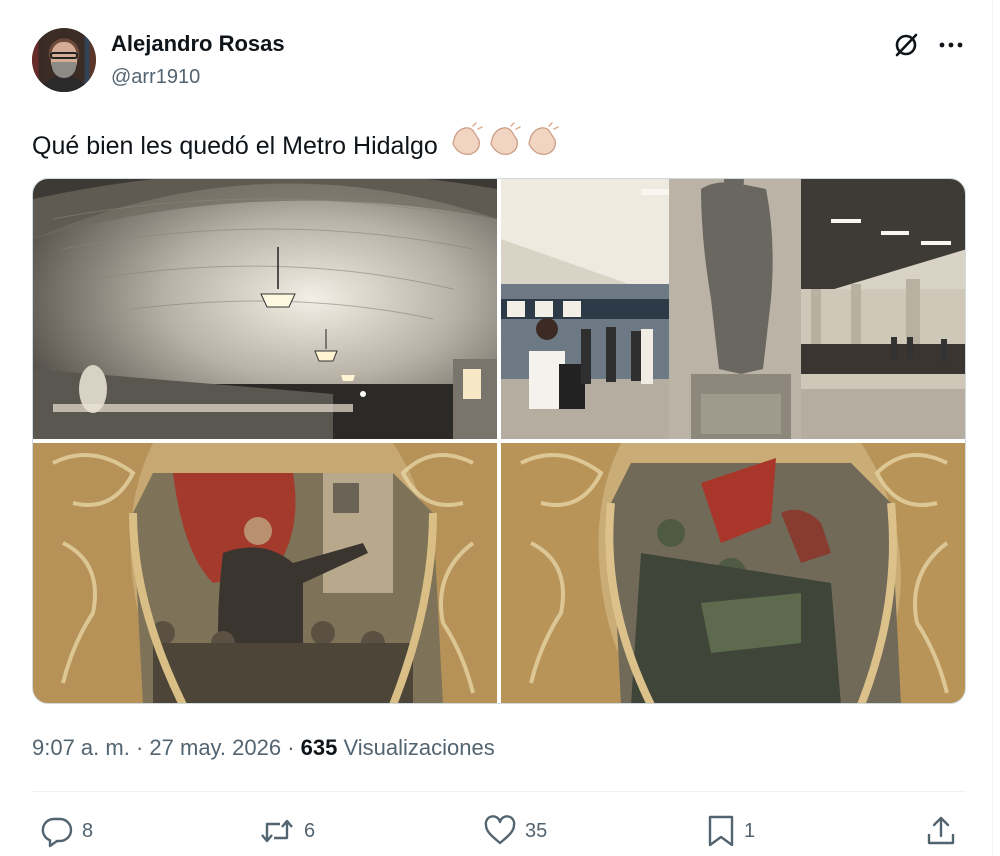  Describe the element at coordinates (235, 146) in the screenshot. I see `tweet-text-body: Qué bien les quedó el Metro Hidalgo` at that location.